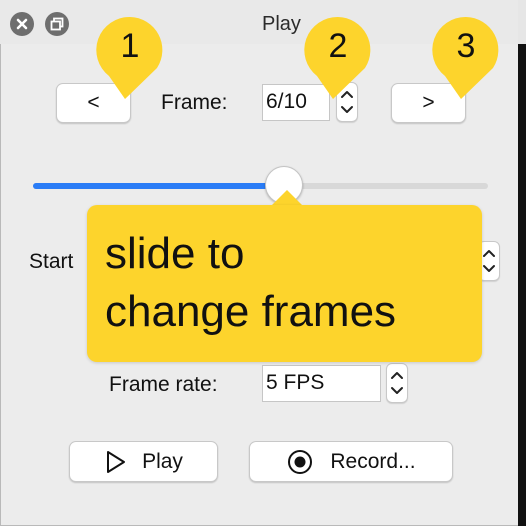 Image resolution: width=526 pixels, height=526 pixels. What do you see at coordinates (162, 461) in the screenshot?
I see `play-button-label: Play` at bounding box center [162, 461].